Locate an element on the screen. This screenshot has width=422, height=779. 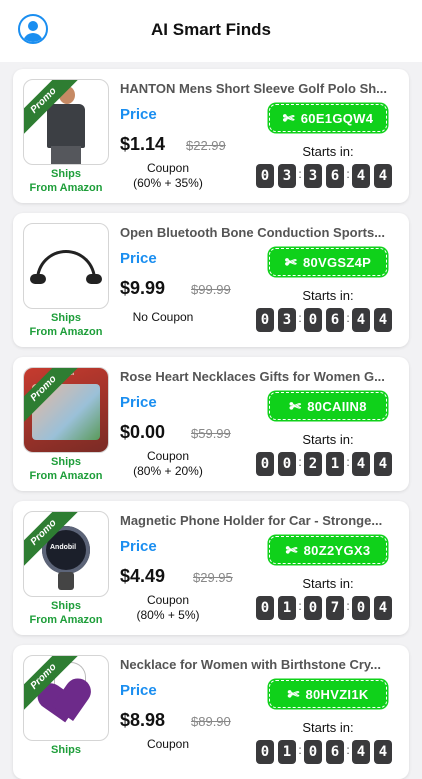
ships-from-amazon: Ships is located at coordinates (66, 750).